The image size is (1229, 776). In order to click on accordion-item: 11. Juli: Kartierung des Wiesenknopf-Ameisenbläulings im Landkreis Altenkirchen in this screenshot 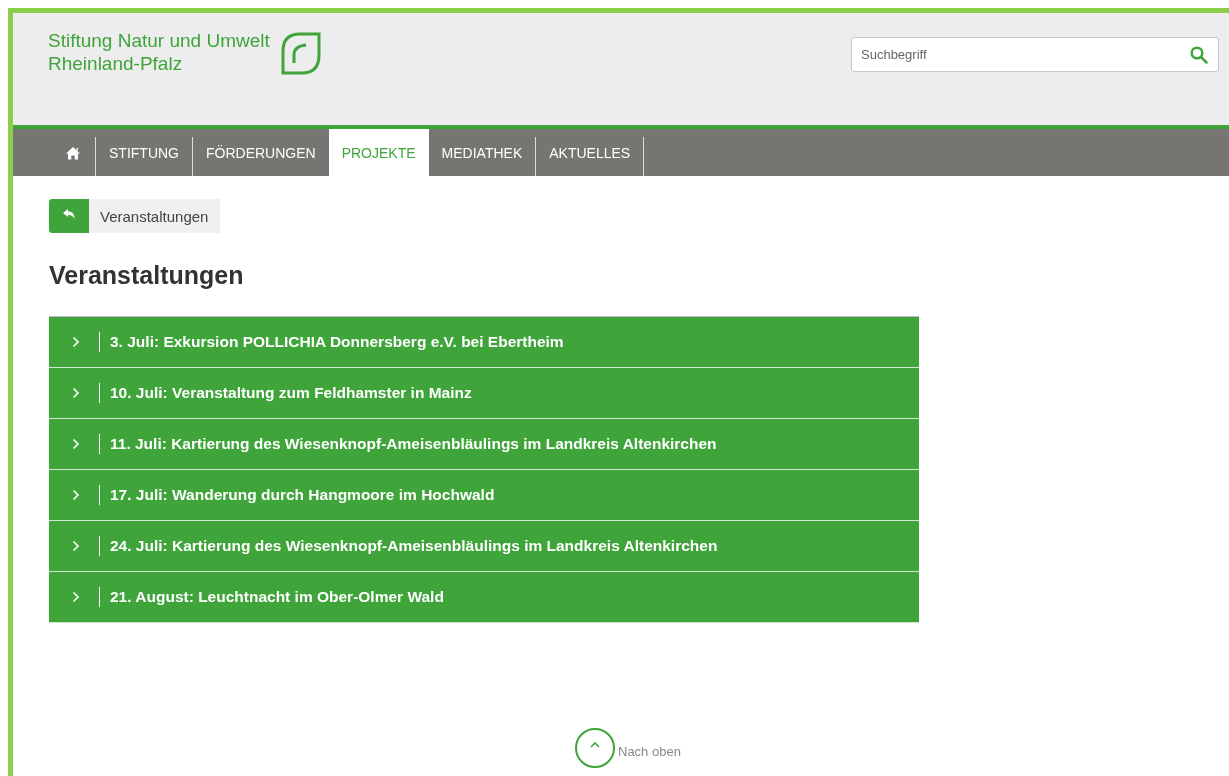, I will do `click(484, 444)`.